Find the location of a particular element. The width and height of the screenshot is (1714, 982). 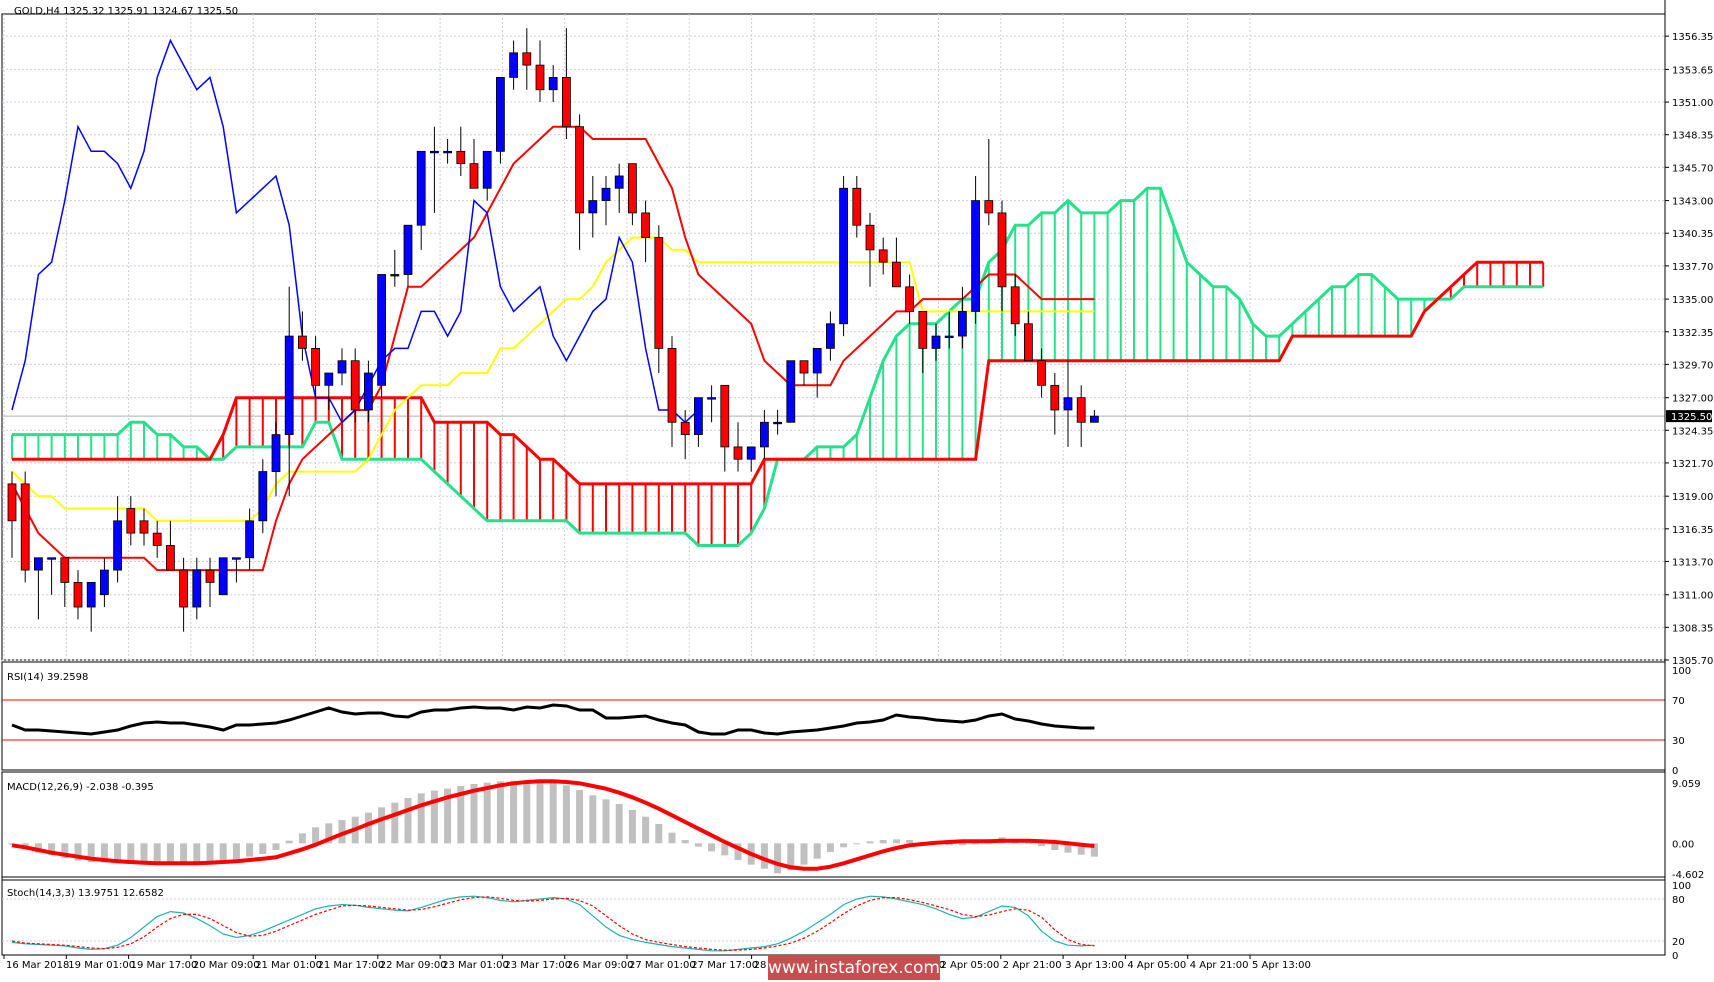

price-tick-label: 1356.35 is located at coordinates (1692, 37).